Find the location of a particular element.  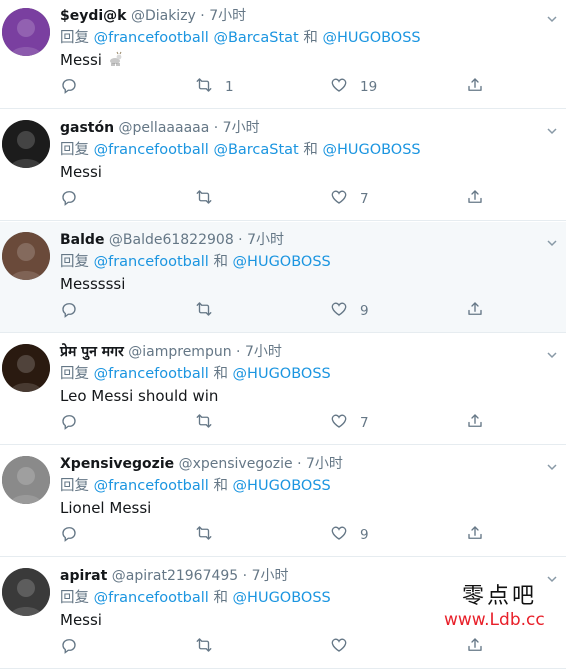

display-name: Balde is located at coordinates (82, 240).